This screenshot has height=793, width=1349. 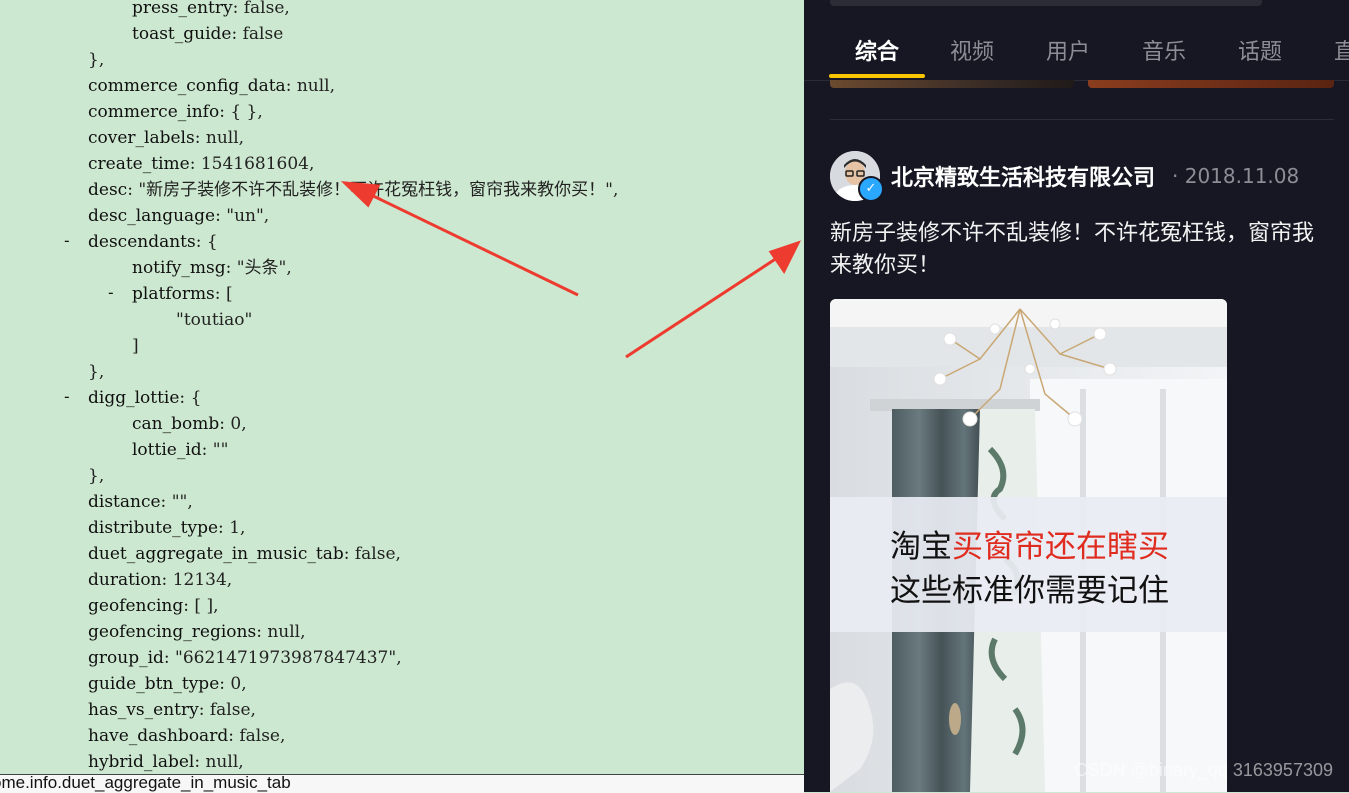 I want to click on json-line: ], so click(x=135, y=346).